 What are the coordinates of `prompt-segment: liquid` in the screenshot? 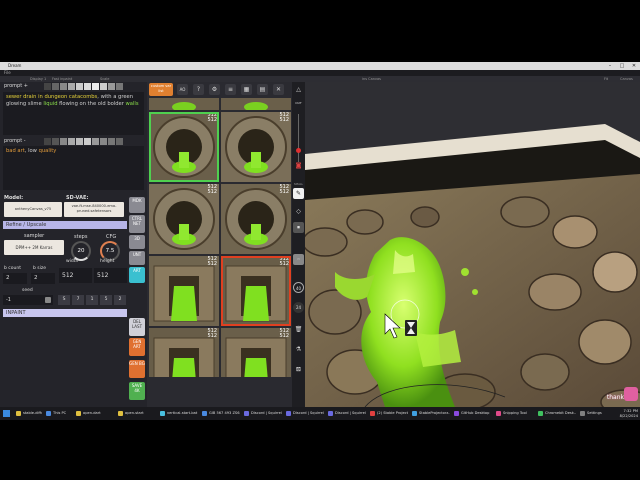 It's located at (50, 104).